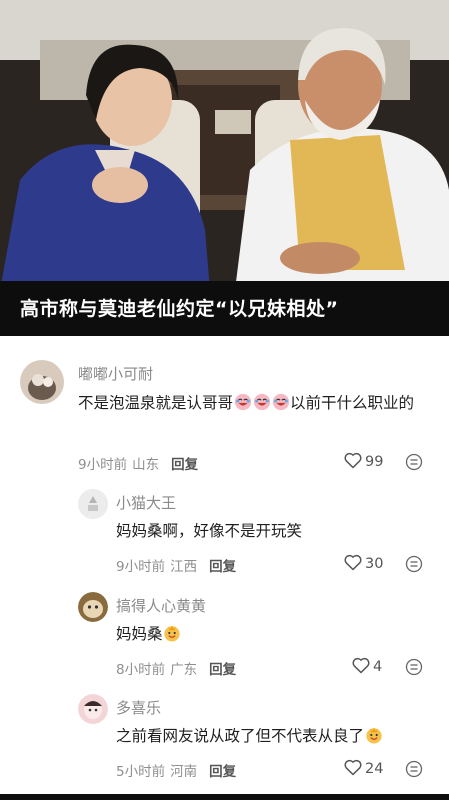  I want to click on comment-item: 小猫大王 妈妈桑啊，好像不是开玩笑 9小时前 江西 回复 30, so click(224, 533).